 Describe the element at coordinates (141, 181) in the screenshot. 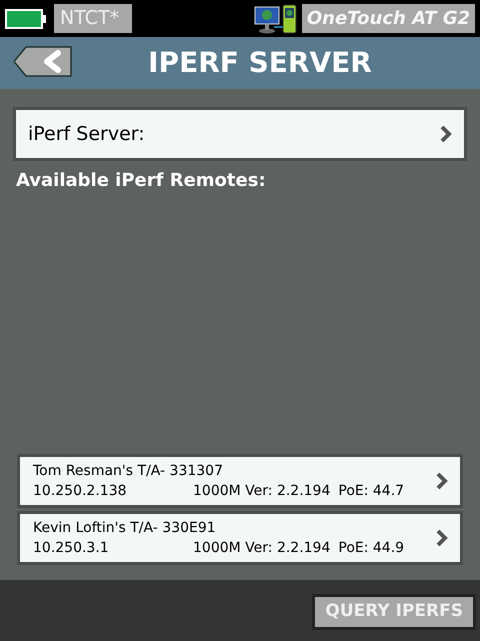

I see `section-heading: Available iPerf Remotes:` at that location.